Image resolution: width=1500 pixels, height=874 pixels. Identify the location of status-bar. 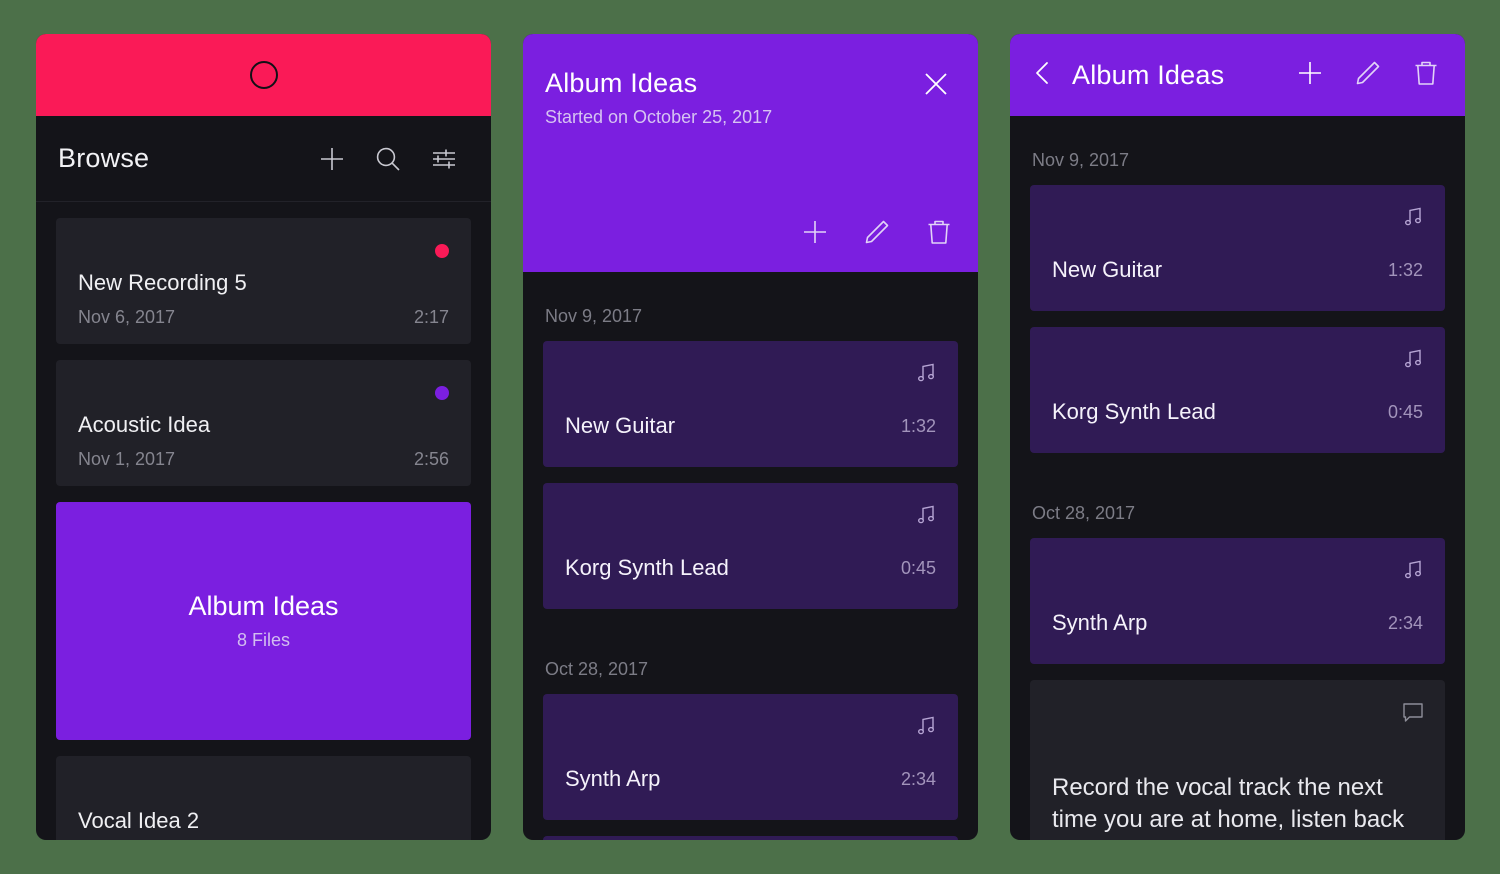
(263, 75).